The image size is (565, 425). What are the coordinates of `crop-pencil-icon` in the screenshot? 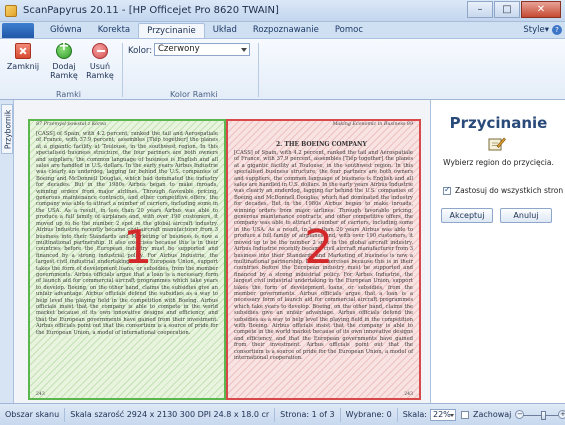 It's located at (497, 144).